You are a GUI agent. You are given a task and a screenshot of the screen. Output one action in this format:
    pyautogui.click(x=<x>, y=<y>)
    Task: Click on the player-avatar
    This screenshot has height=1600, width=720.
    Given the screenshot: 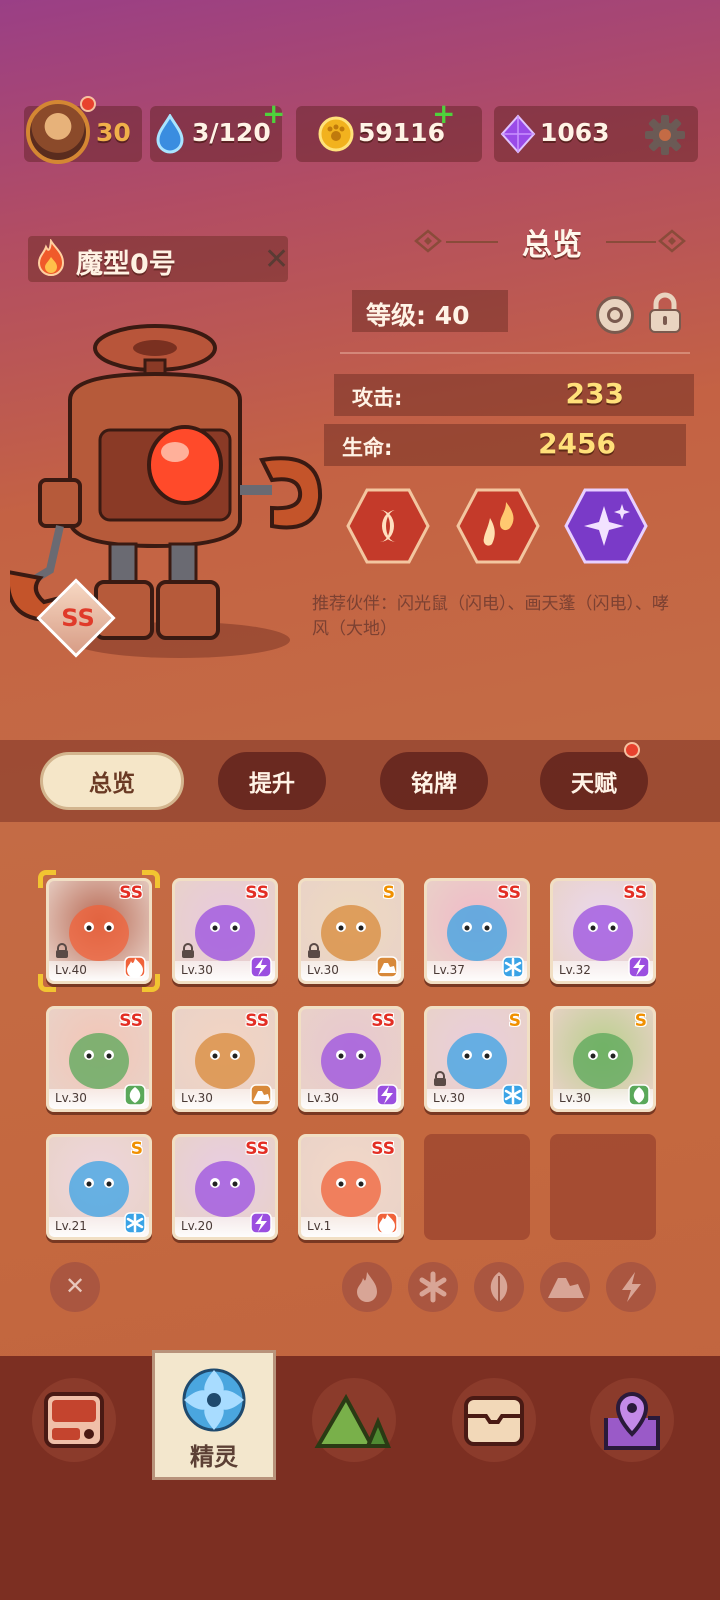 What is the action you would take?
    pyautogui.click(x=58, y=132)
    